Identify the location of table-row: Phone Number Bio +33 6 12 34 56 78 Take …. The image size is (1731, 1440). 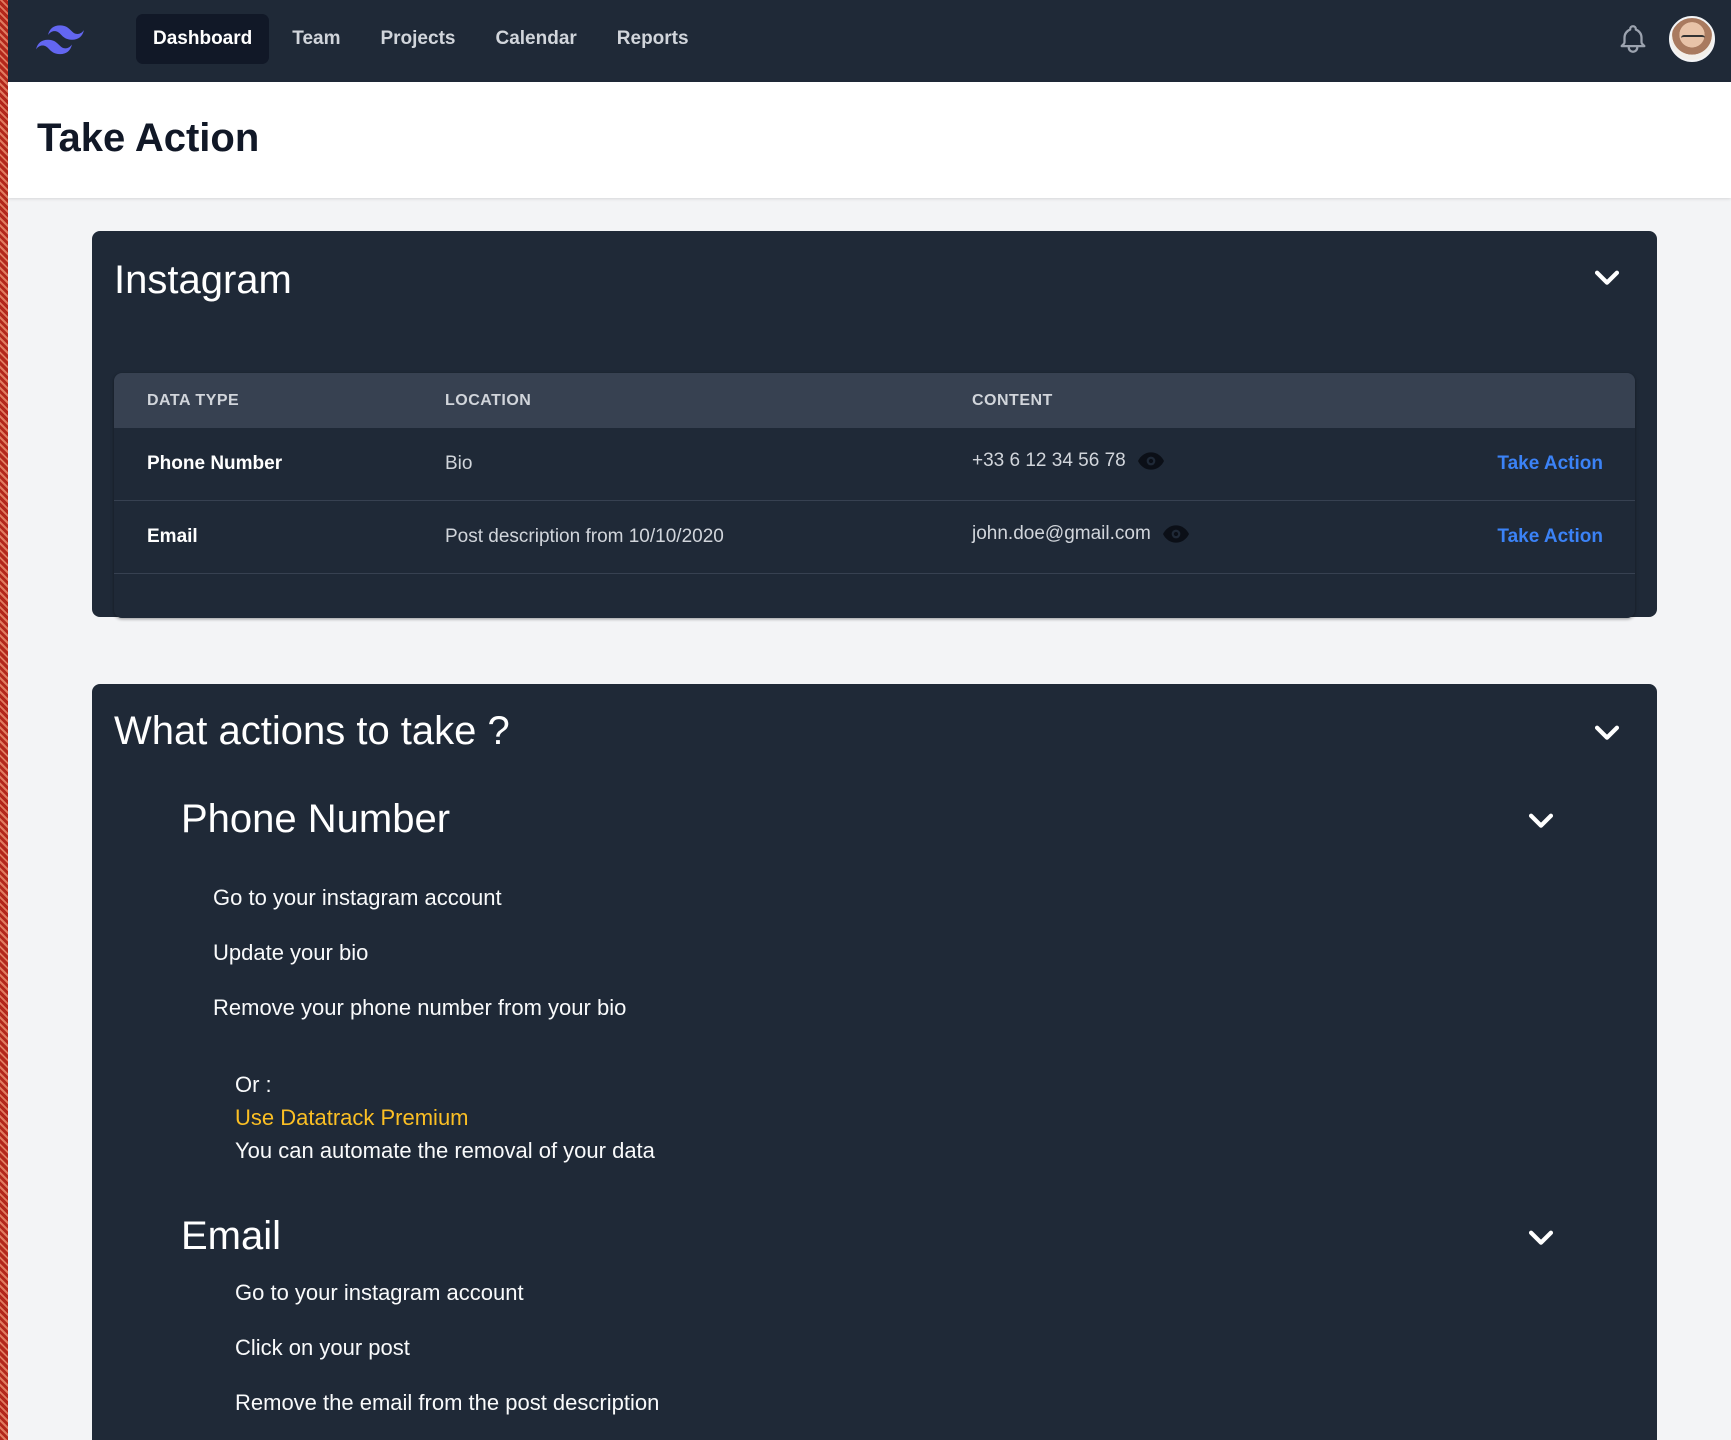
(874, 464).